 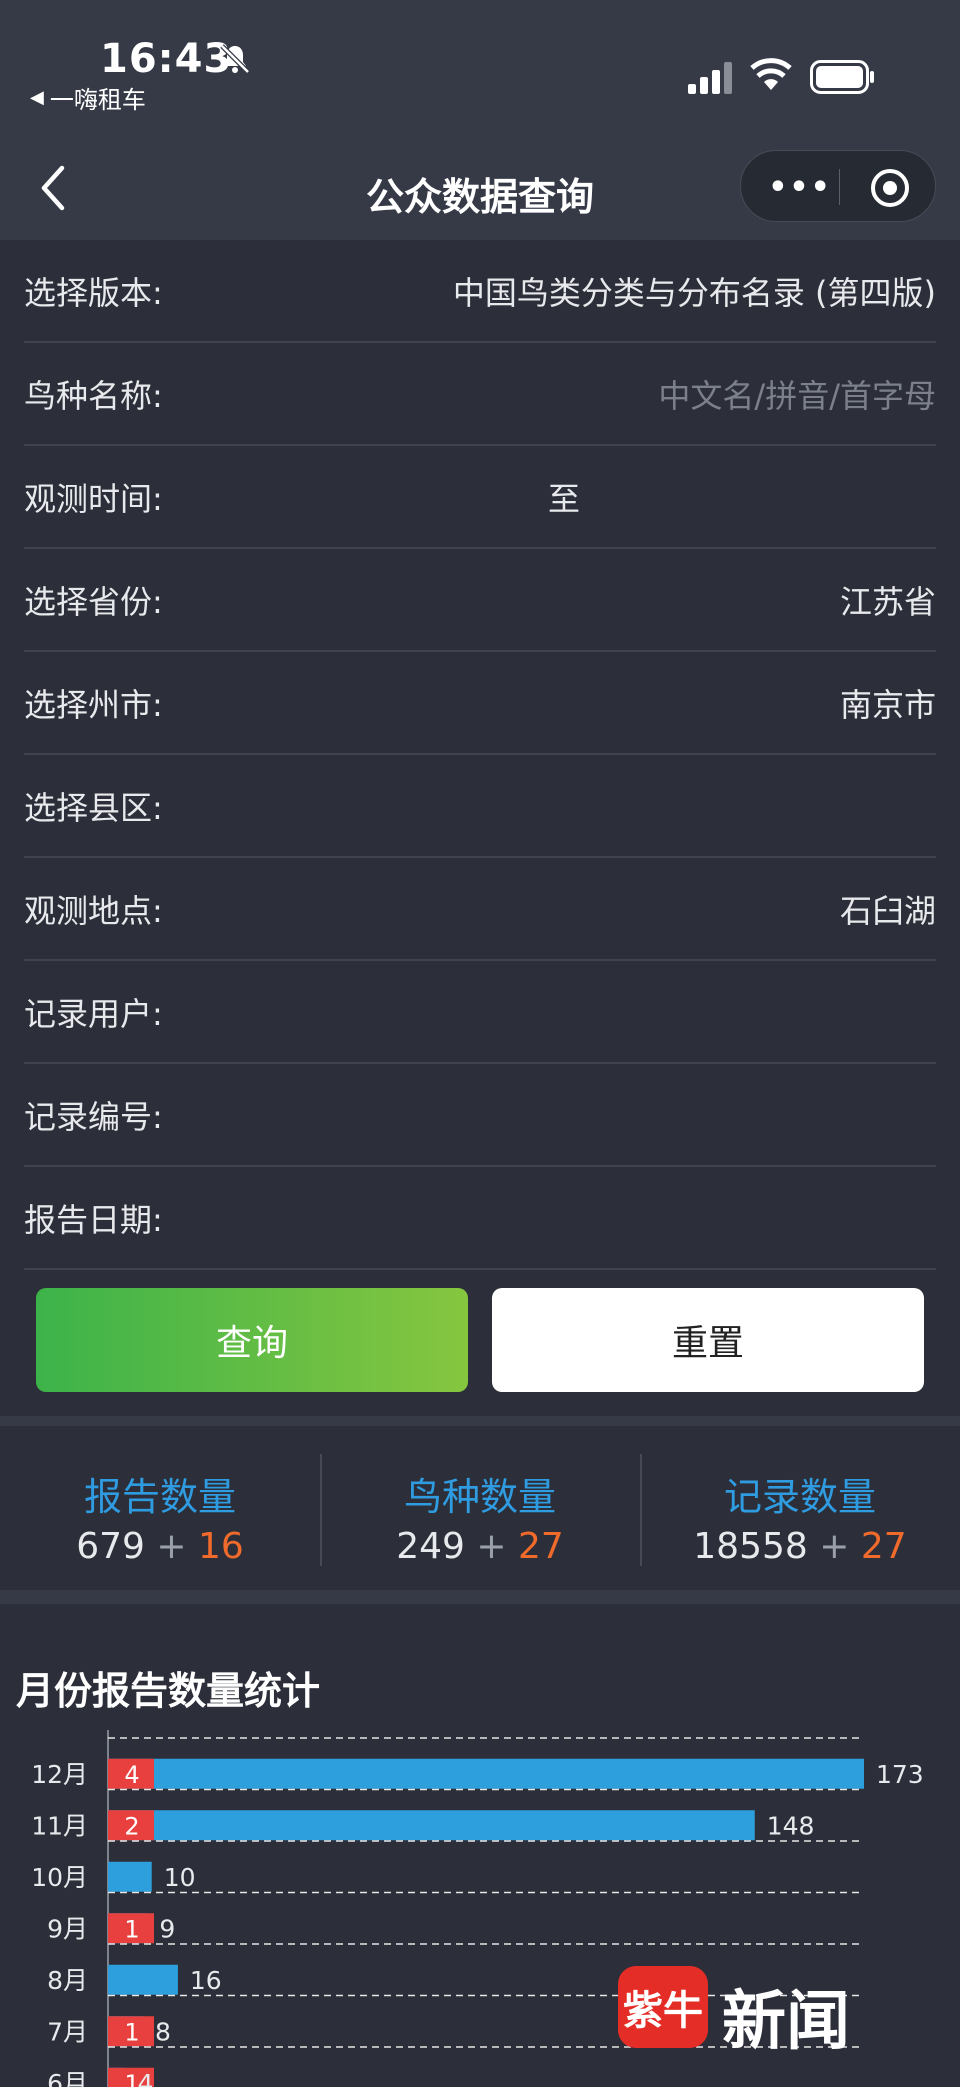 I want to click on stat-reports: 报告数量 679 + 16, so click(x=160, y=1508).